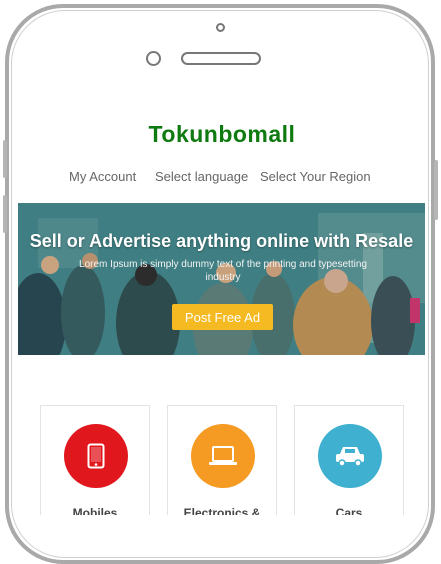 The image size is (441, 564). I want to click on category-card-electronics: Electronics &, so click(222, 460).